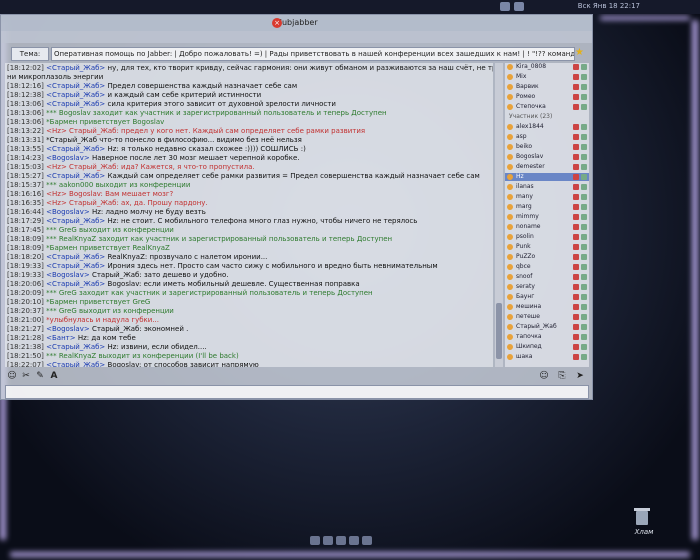 The image size is (700, 560). What do you see at coordinates (547, 237) in the screenshot?
I see `roster-item: psolin` at bounding box center [547, 237].